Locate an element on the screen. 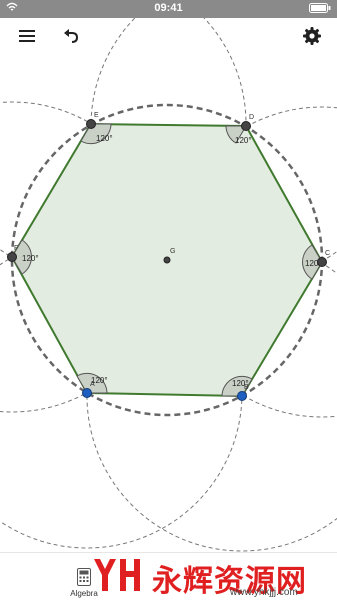 The width and height of the screenshot is (337, 601). angle-label-e: 120° is located at coordinates (104, 138).